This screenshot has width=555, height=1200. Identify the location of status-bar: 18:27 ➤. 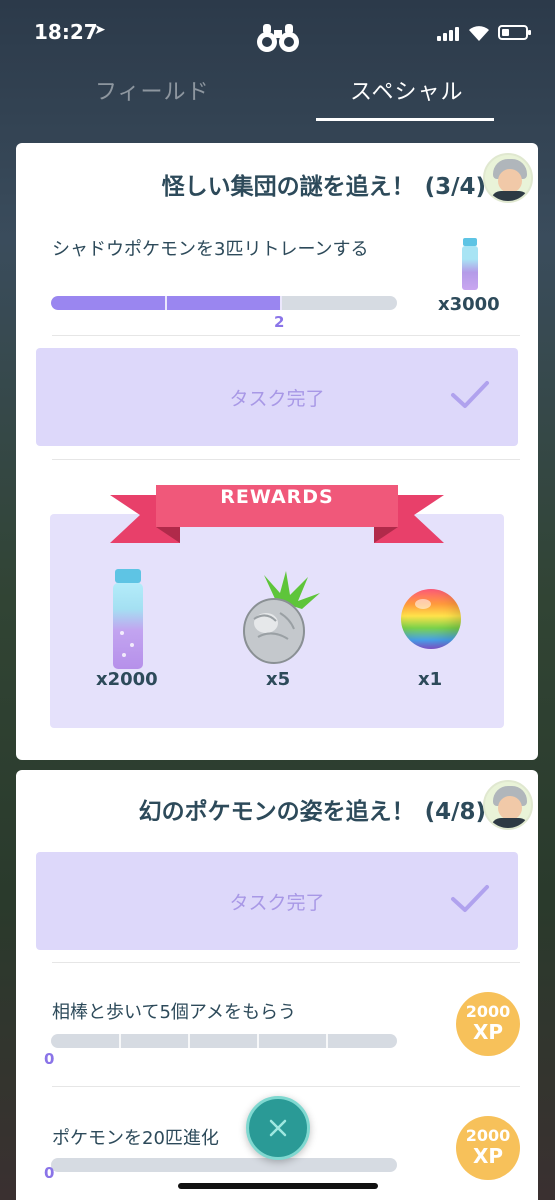
(277, 30).